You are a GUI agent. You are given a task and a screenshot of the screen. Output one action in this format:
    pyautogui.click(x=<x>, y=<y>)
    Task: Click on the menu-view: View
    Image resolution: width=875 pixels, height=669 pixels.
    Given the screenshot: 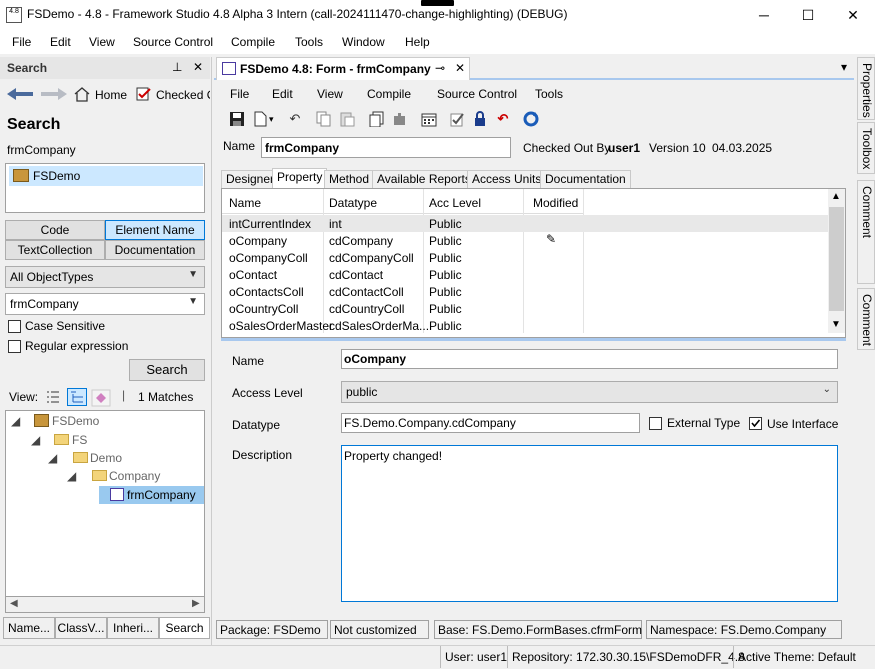 What is the action you would take?
    pyautogui.click(x=102, y=42)
    